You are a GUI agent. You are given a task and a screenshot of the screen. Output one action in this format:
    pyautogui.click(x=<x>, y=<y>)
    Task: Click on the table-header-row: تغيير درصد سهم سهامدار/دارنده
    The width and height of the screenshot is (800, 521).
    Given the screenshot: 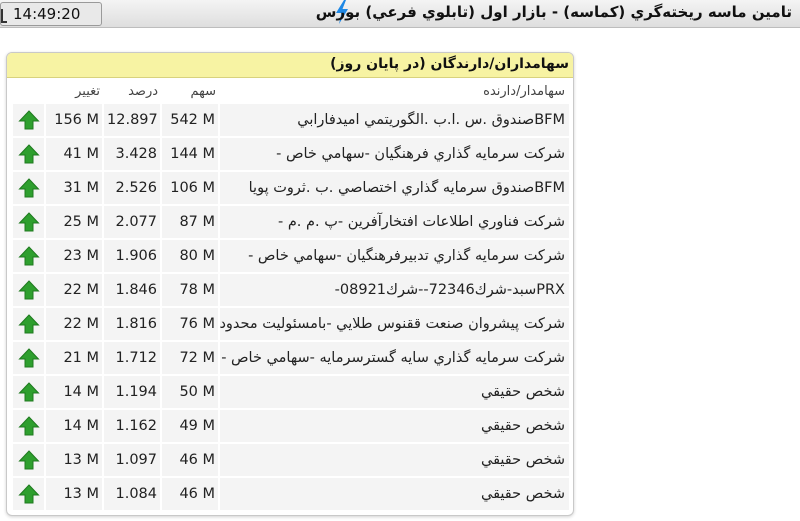 What is the action you would take?
    pyautogui.click(x=291, y=91)
    